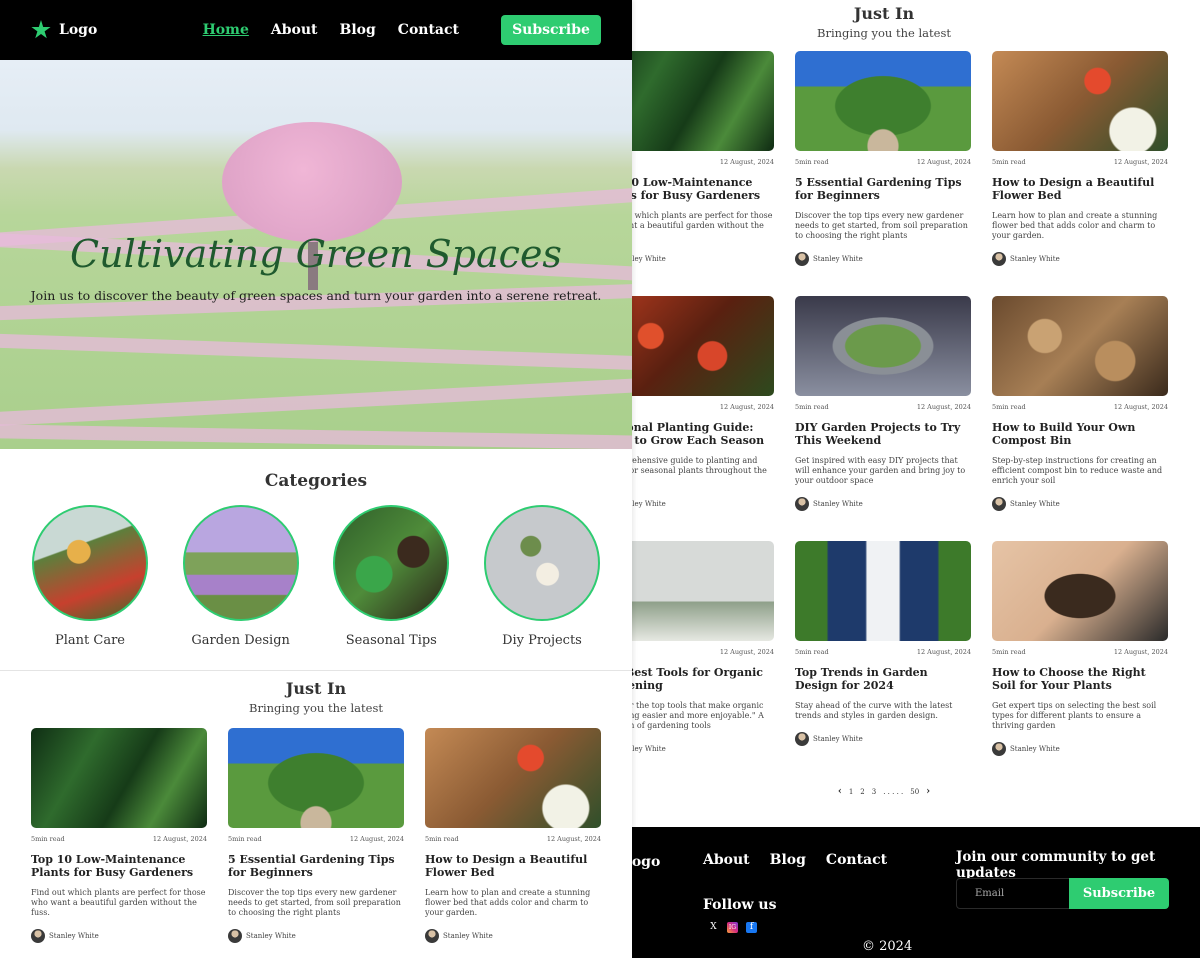 The image size is (1200, 958). What do you see at coordinates (240, 640) in the screenshot?
I see `category-label: Garden Design` at bounding box center [240, 640].